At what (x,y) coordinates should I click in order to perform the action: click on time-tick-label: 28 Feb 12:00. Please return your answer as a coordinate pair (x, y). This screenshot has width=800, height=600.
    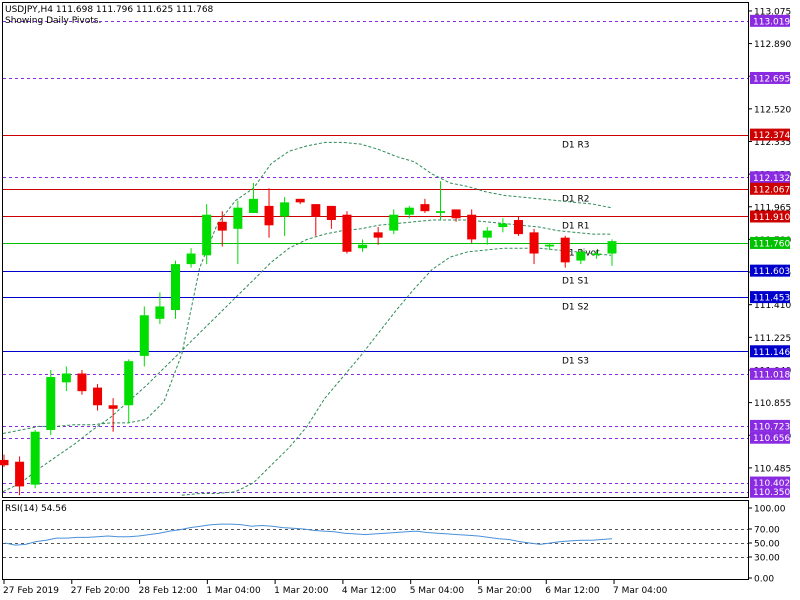
    Looking at the image, I should click on (168, 591).